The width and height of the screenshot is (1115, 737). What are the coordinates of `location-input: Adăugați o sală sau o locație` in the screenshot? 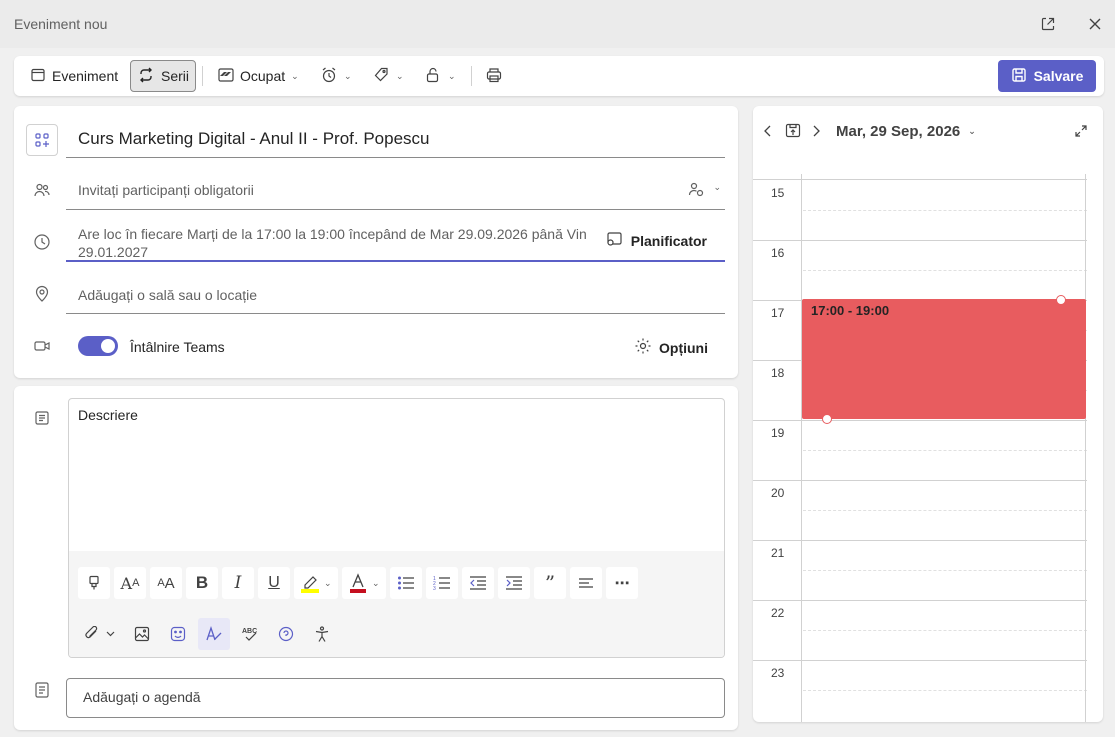 It's located at (167, 295).